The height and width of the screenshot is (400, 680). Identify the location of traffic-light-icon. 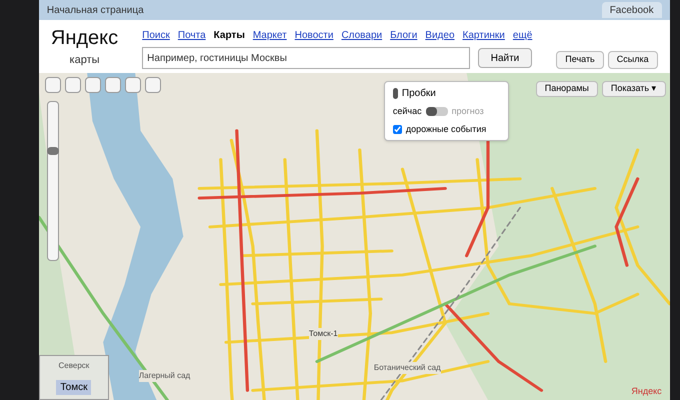
(395, 93).